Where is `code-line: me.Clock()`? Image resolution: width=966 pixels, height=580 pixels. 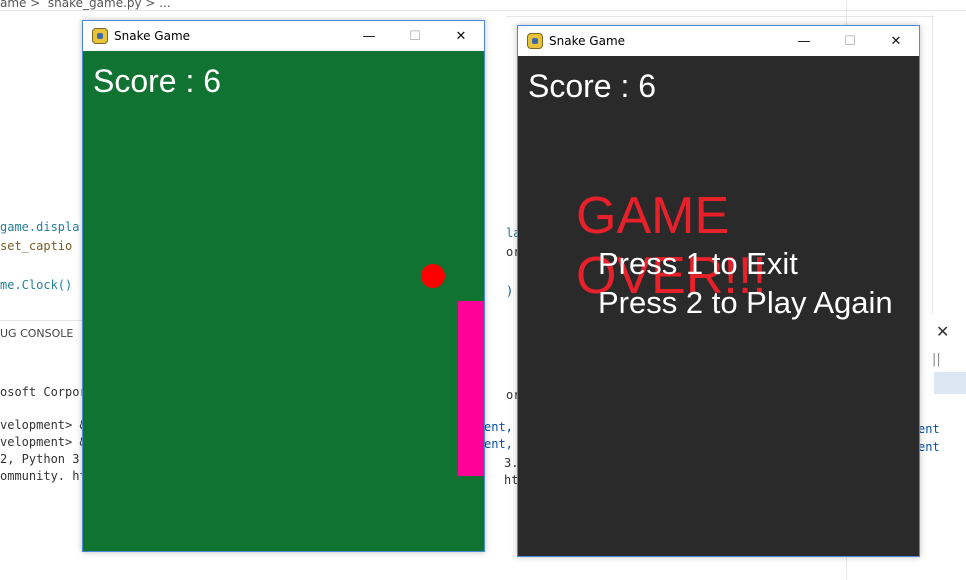
code-line: me.Clock() is located at coordinates (36, 285).